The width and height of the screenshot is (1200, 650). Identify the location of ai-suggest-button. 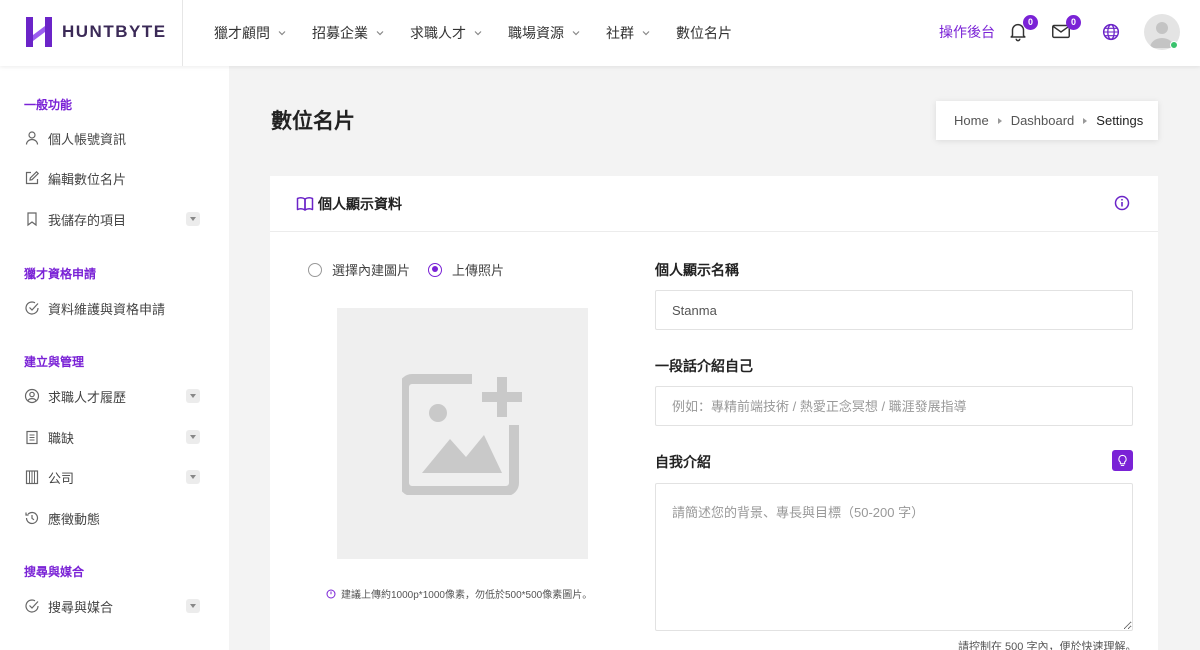
(1122, 460).